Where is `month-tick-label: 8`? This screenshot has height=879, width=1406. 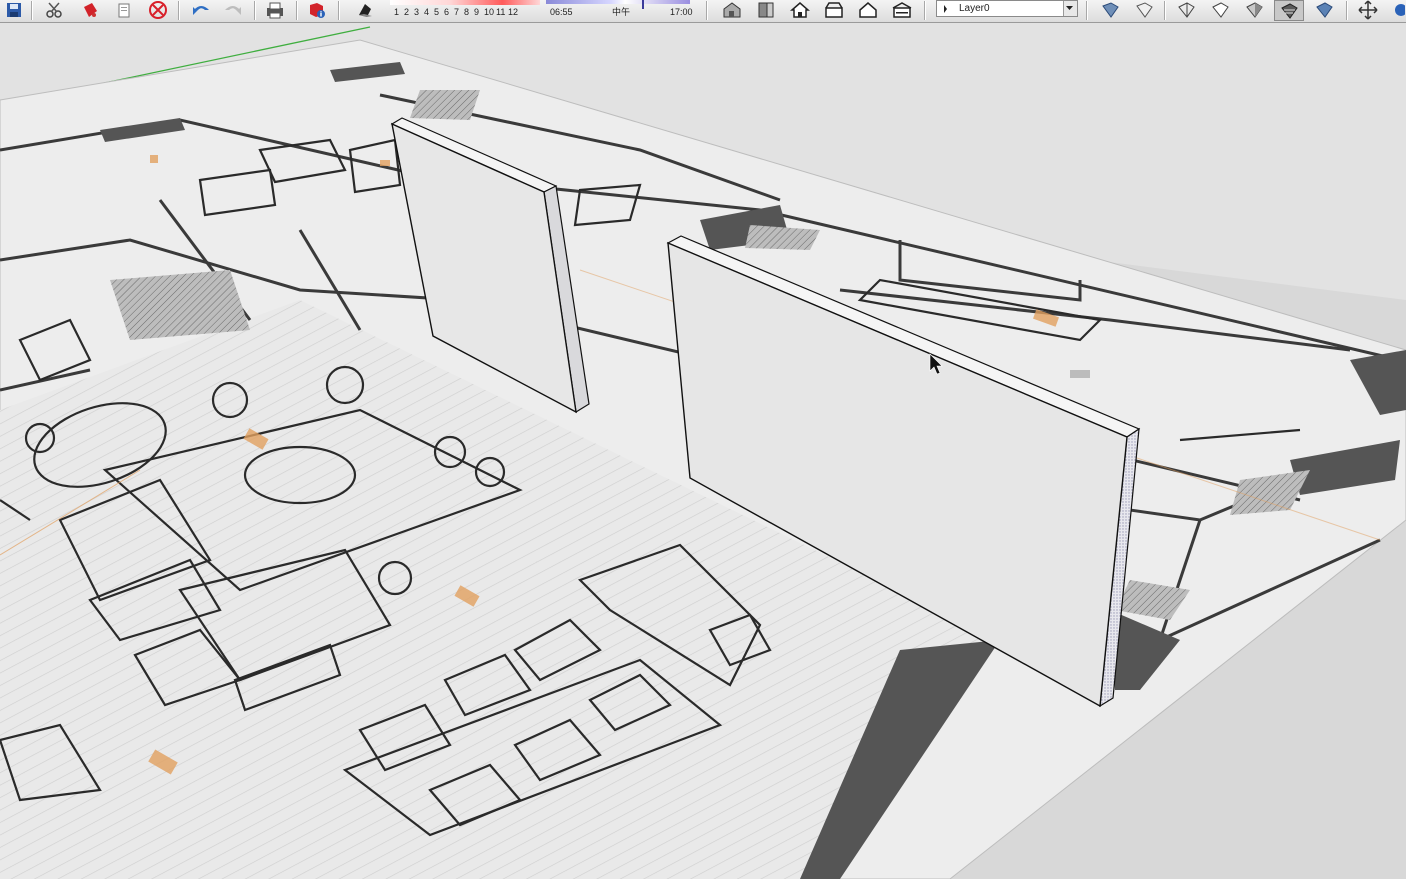 month-tick-label: 8 is located at coordinates (467, 12).